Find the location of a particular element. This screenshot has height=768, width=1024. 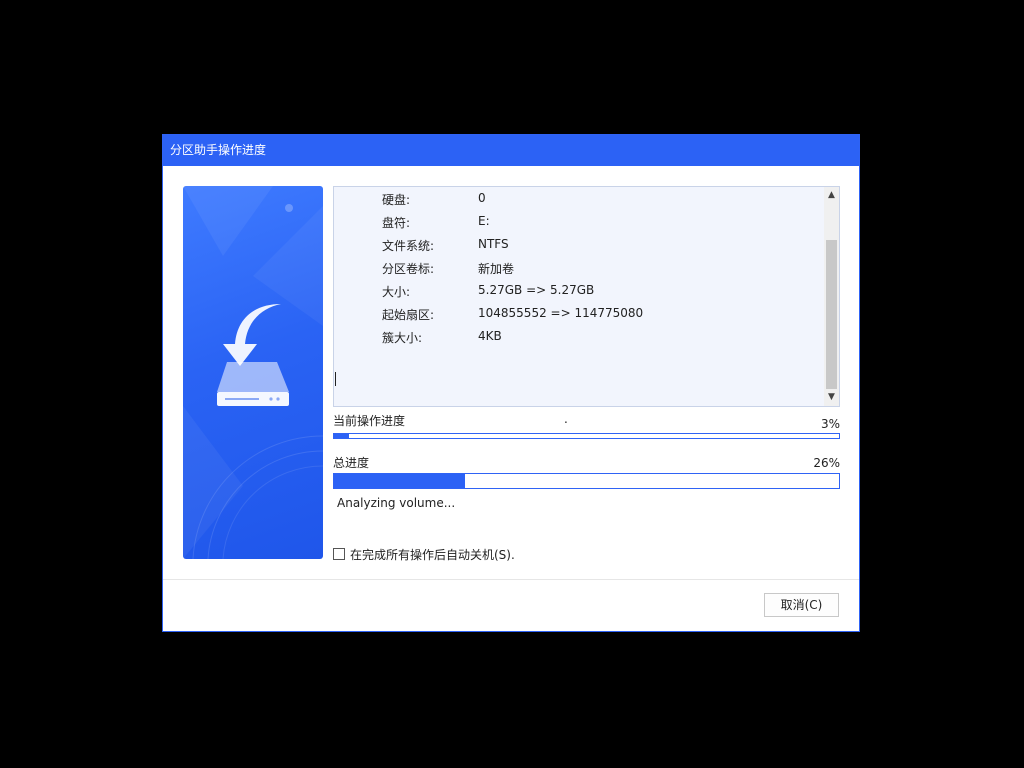

shutdown-checkbox-label: 在完成所有操作后自动关机(S). is located at coordinates (432, 554).